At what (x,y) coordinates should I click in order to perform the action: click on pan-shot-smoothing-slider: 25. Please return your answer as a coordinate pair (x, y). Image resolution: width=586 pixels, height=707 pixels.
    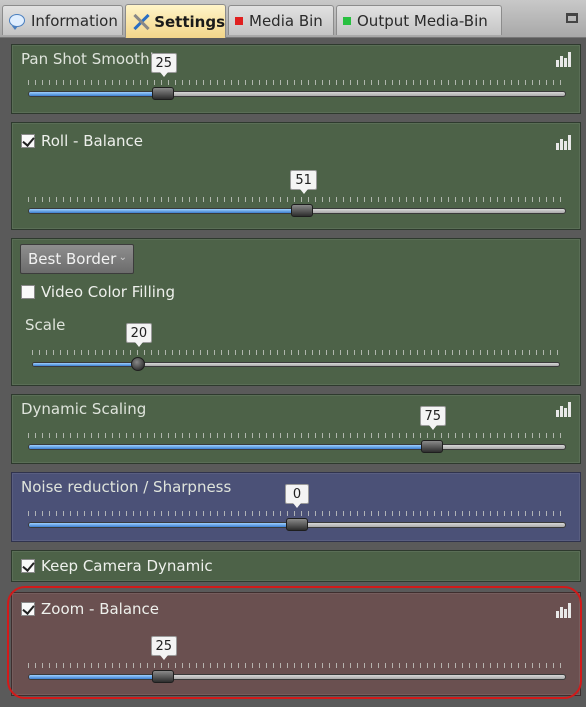
    Looking at the image, I should click on (297, 80).